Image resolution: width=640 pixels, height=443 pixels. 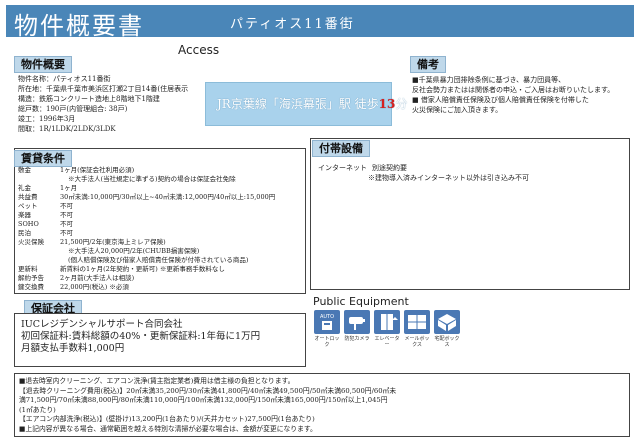 What do you see at coordinates (160, 224) in the screenshot?
I see `terms-row: SOHO 不可` at bounding box center [160, 224].